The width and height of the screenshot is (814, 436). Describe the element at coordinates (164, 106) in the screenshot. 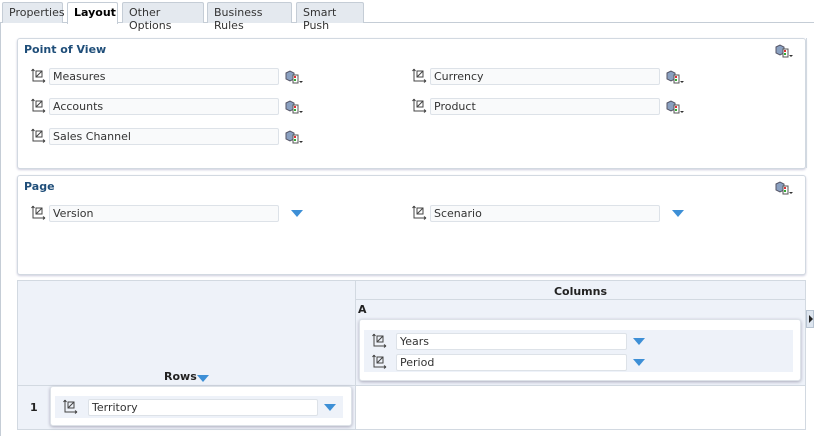

I see `dimension-field-accounts: Accounts` at that location.